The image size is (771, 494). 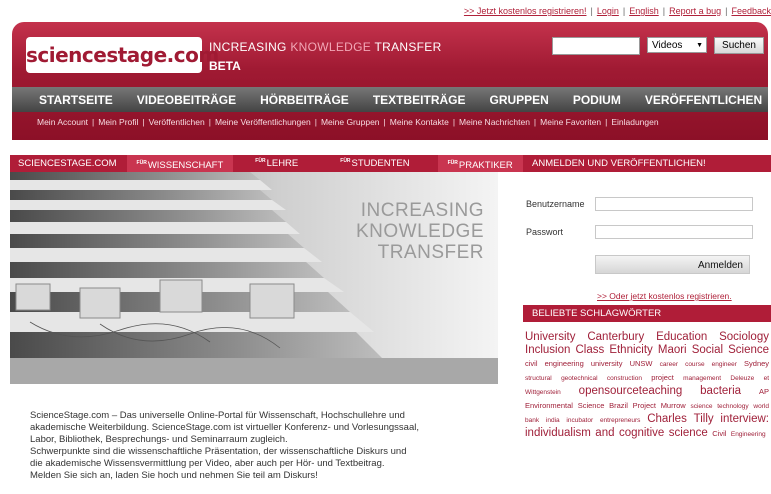 I want to click on username-row: Benutzername, so click(x=647, y=204).